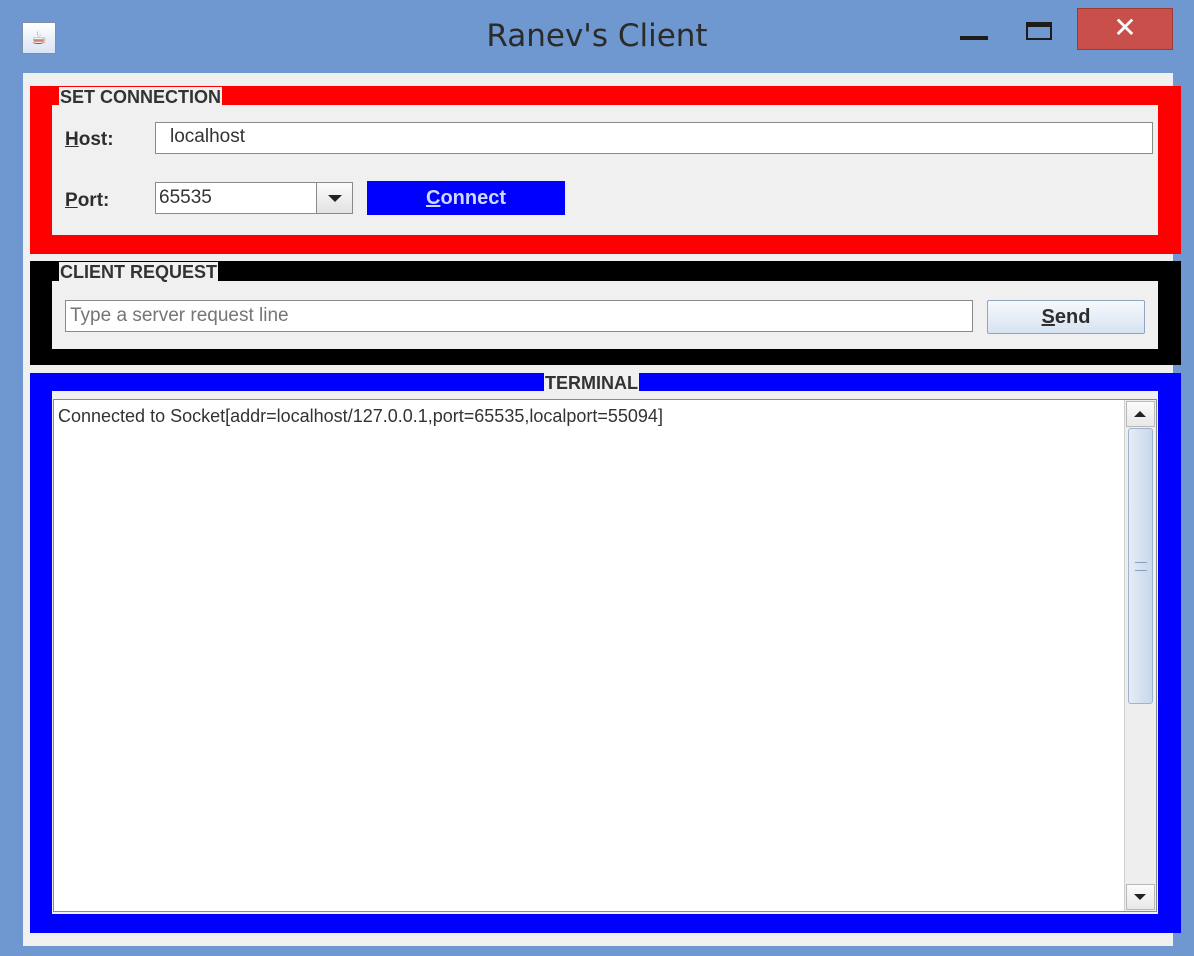 Image resolution: width=1194 pixels, height=956 pixels. What do you see at coordinates (72, 139) in the screenshot?
I see `host-label-mnemonic: H` at bounding box center [72, 139].